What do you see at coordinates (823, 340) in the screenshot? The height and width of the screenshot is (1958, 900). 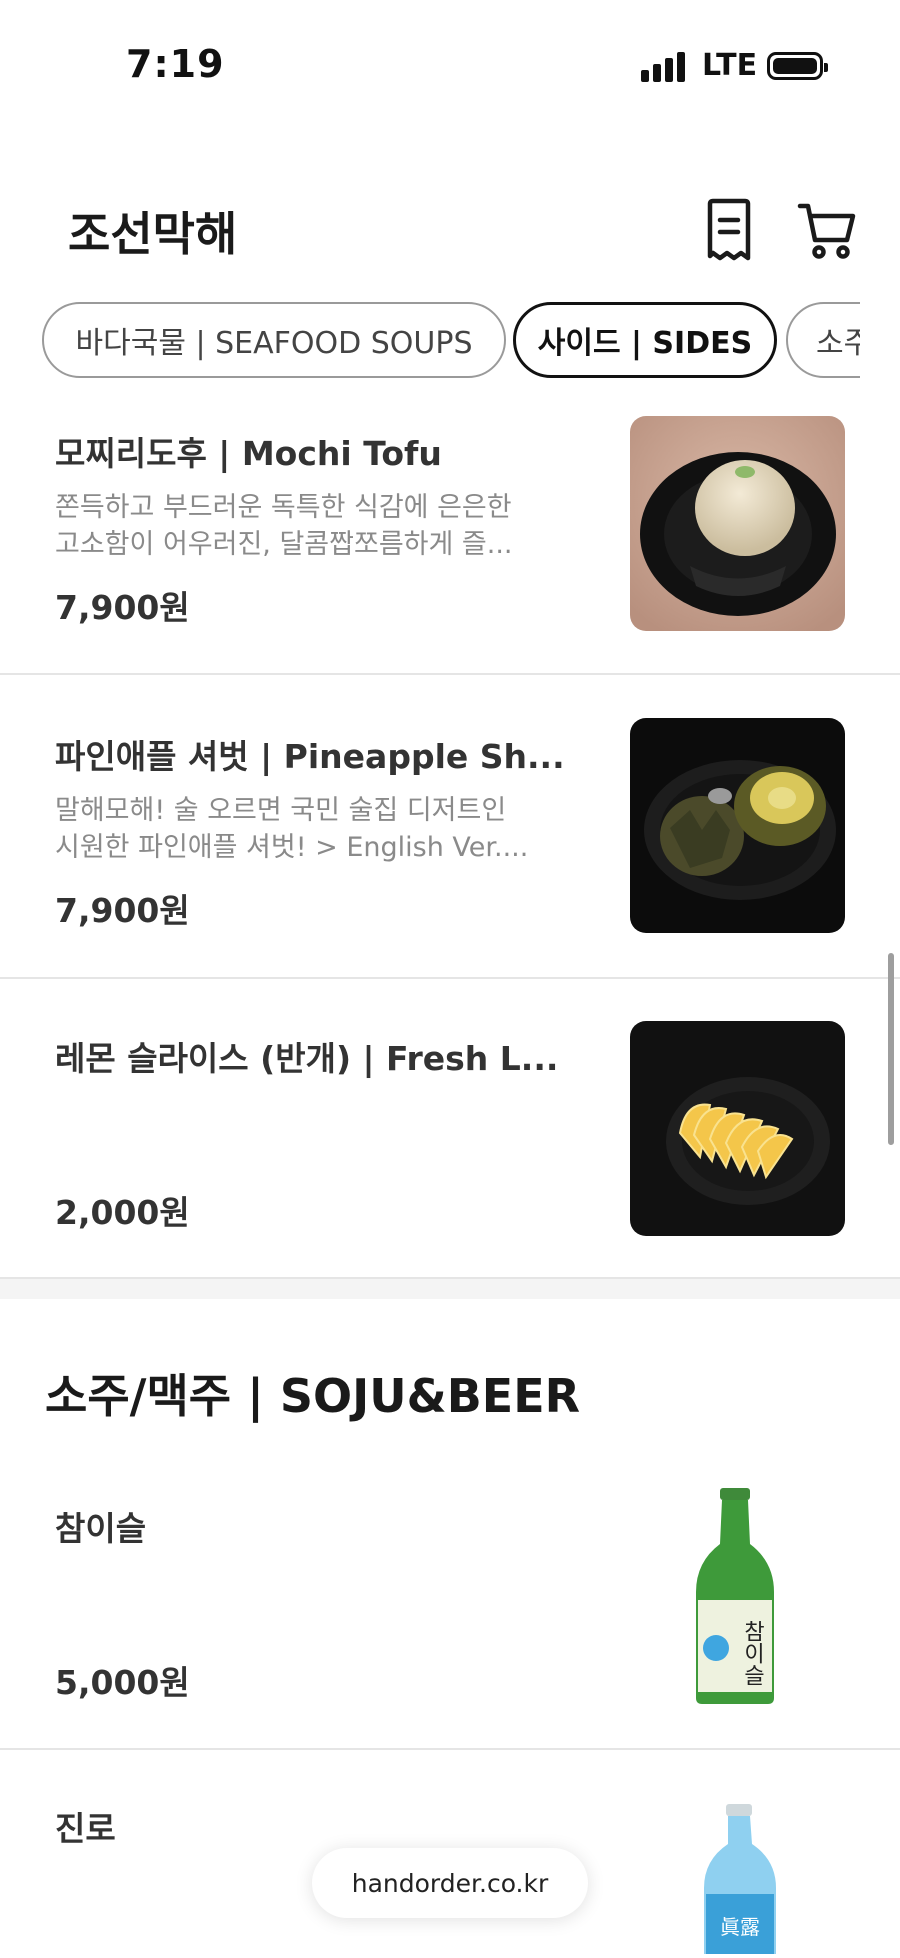 I see `tab-soju: 소주` at bounding box center [823, 340].